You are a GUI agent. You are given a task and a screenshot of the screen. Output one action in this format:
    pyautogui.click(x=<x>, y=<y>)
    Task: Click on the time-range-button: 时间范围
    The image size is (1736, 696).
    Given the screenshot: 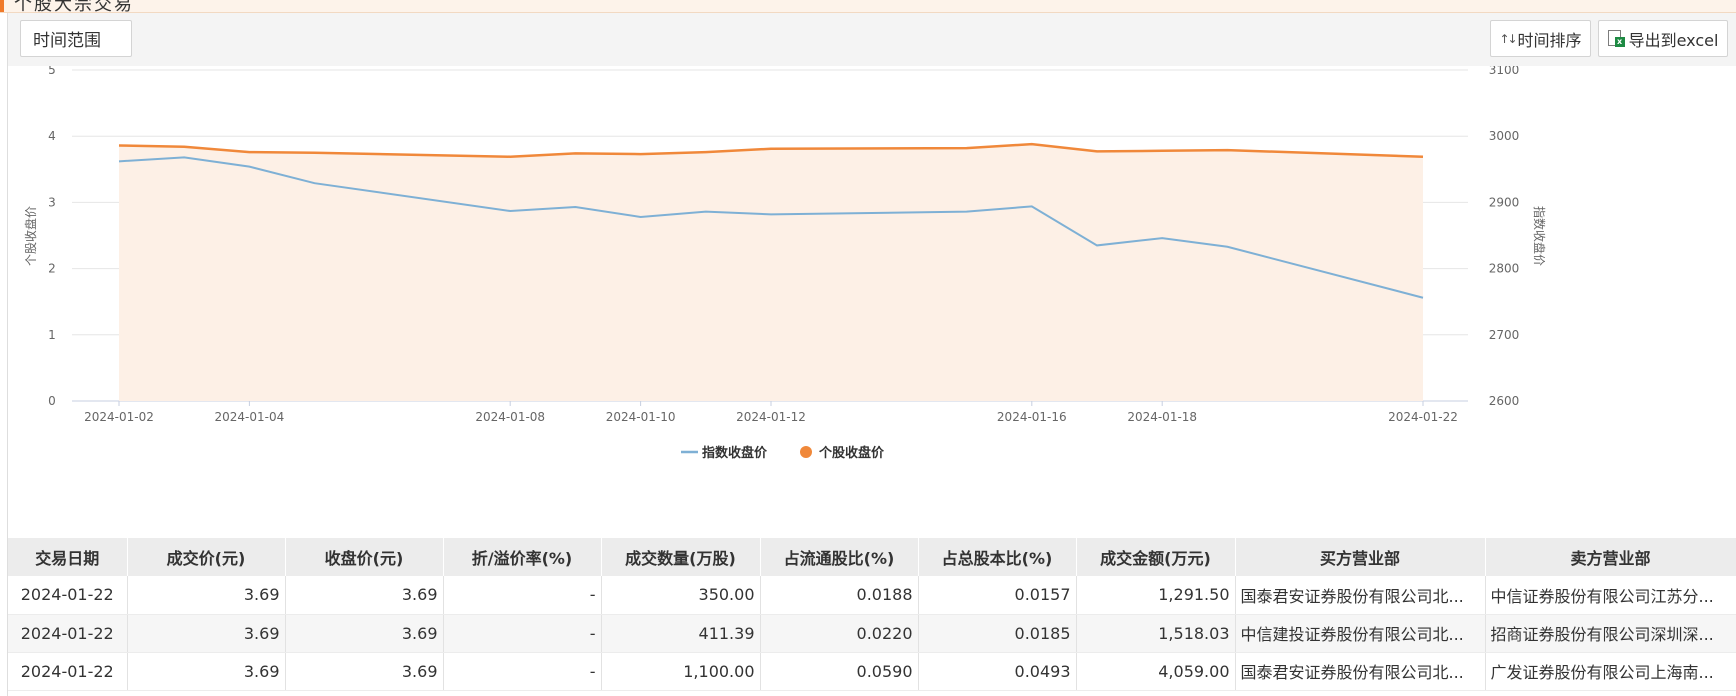 What is the action you would take?
    pyautogui.click(x=76, y=38)
    